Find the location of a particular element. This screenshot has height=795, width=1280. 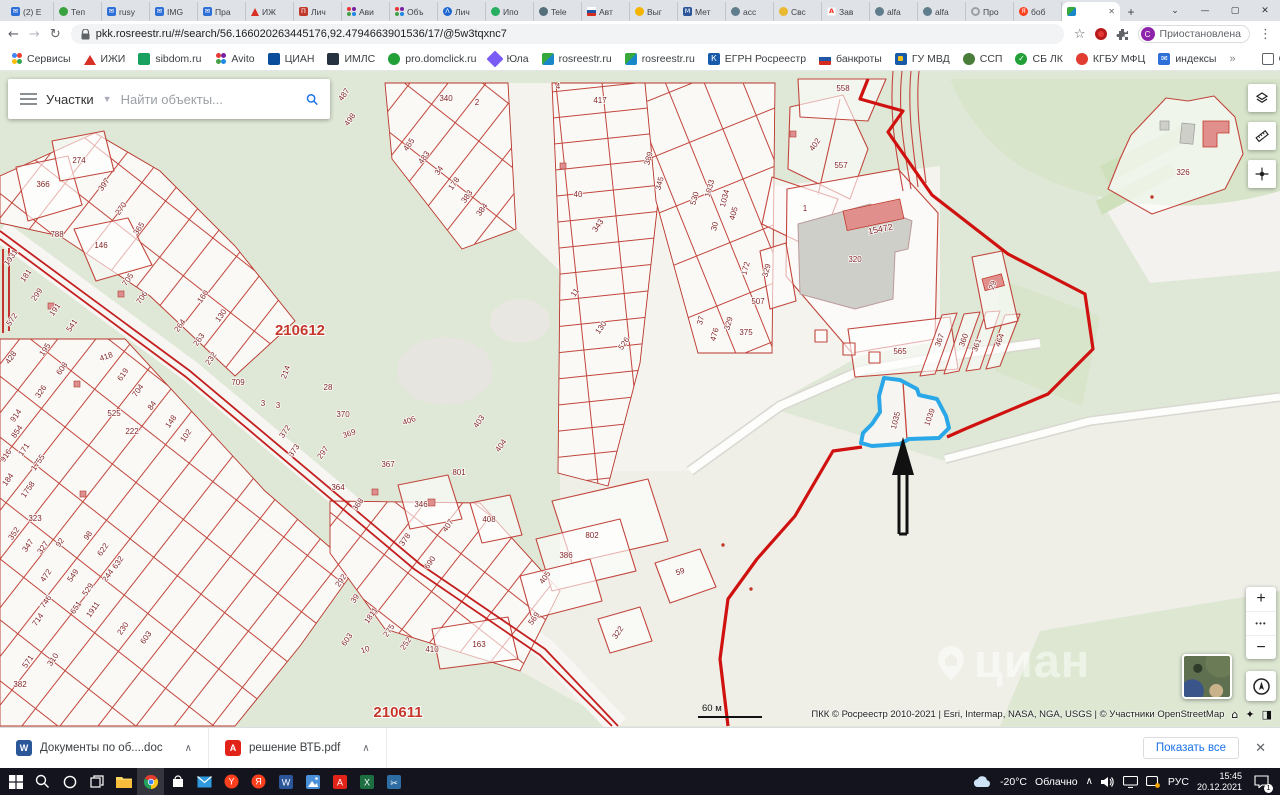

browser-tab: Выг is located at coordinates (654, 11).